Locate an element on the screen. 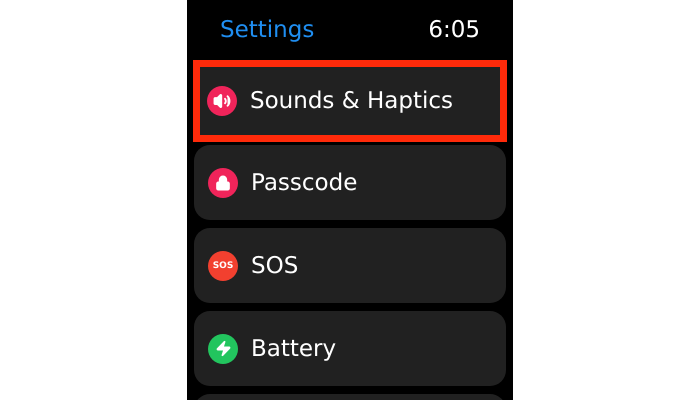  row-label: Passcode is located at coordinates (304, 183).